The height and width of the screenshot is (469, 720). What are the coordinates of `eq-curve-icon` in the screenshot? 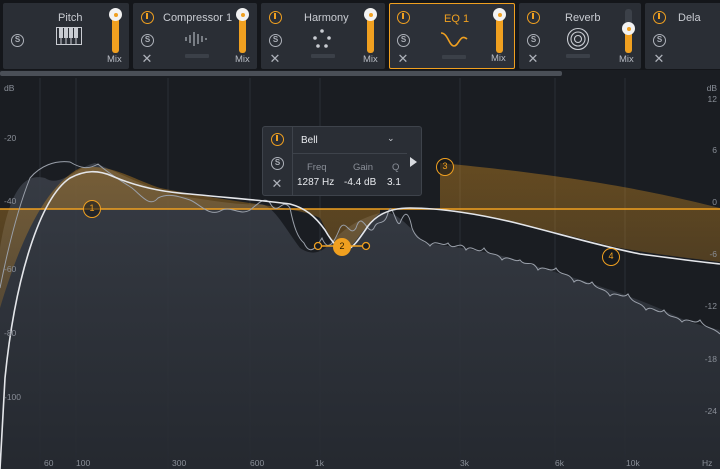 It's located at (454, 39).